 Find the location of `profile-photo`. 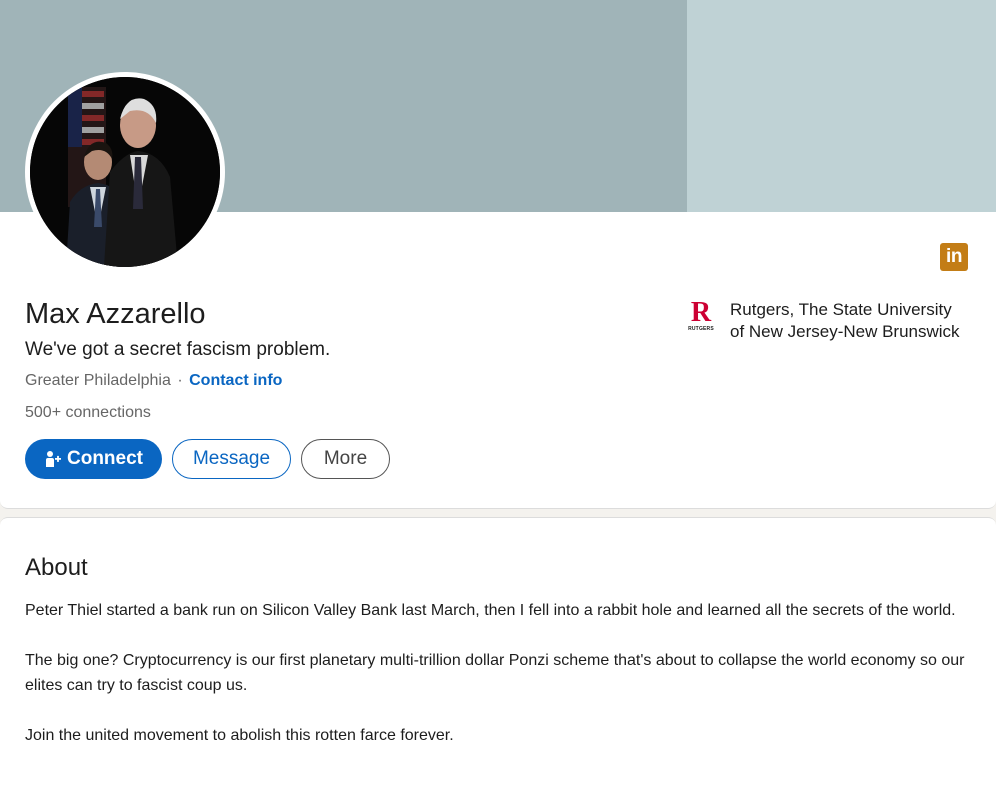

profile-photo is located at coordinates (125, 172).